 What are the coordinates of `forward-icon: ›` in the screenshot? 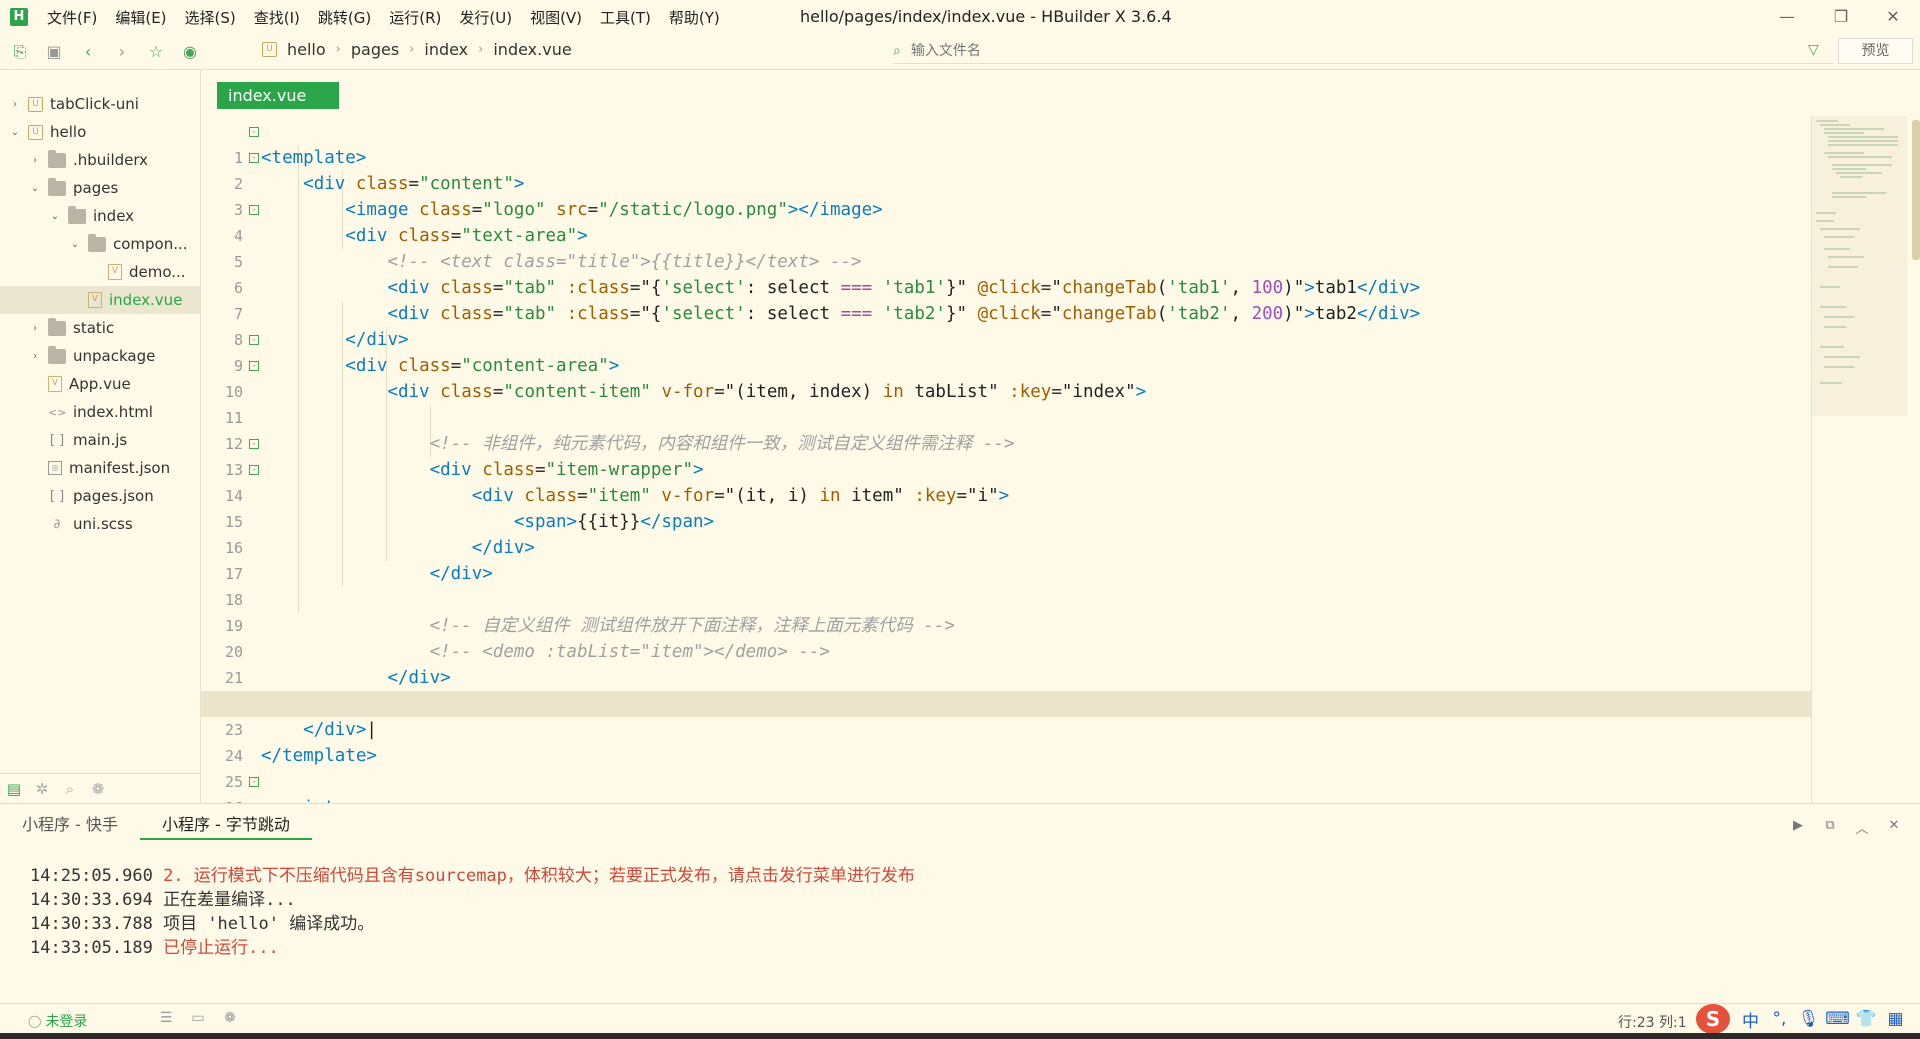 It's located at (122, 52).